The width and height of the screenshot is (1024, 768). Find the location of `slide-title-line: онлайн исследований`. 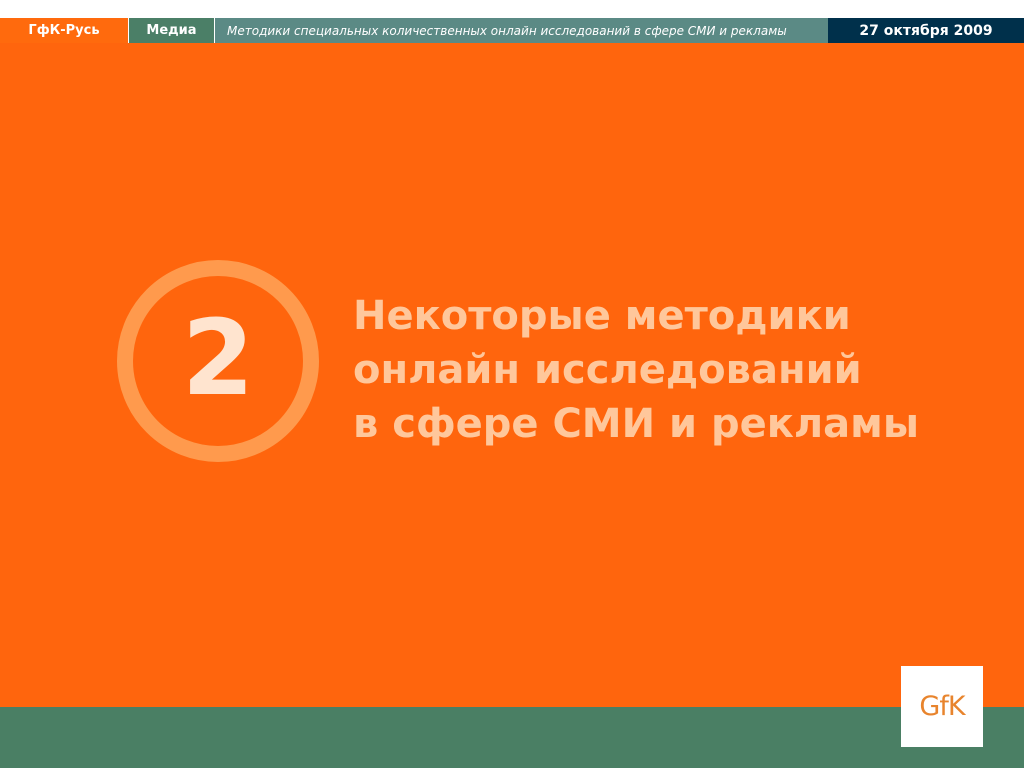

slide-title-line: онлайн исследований is located at coordinates (607, 370).